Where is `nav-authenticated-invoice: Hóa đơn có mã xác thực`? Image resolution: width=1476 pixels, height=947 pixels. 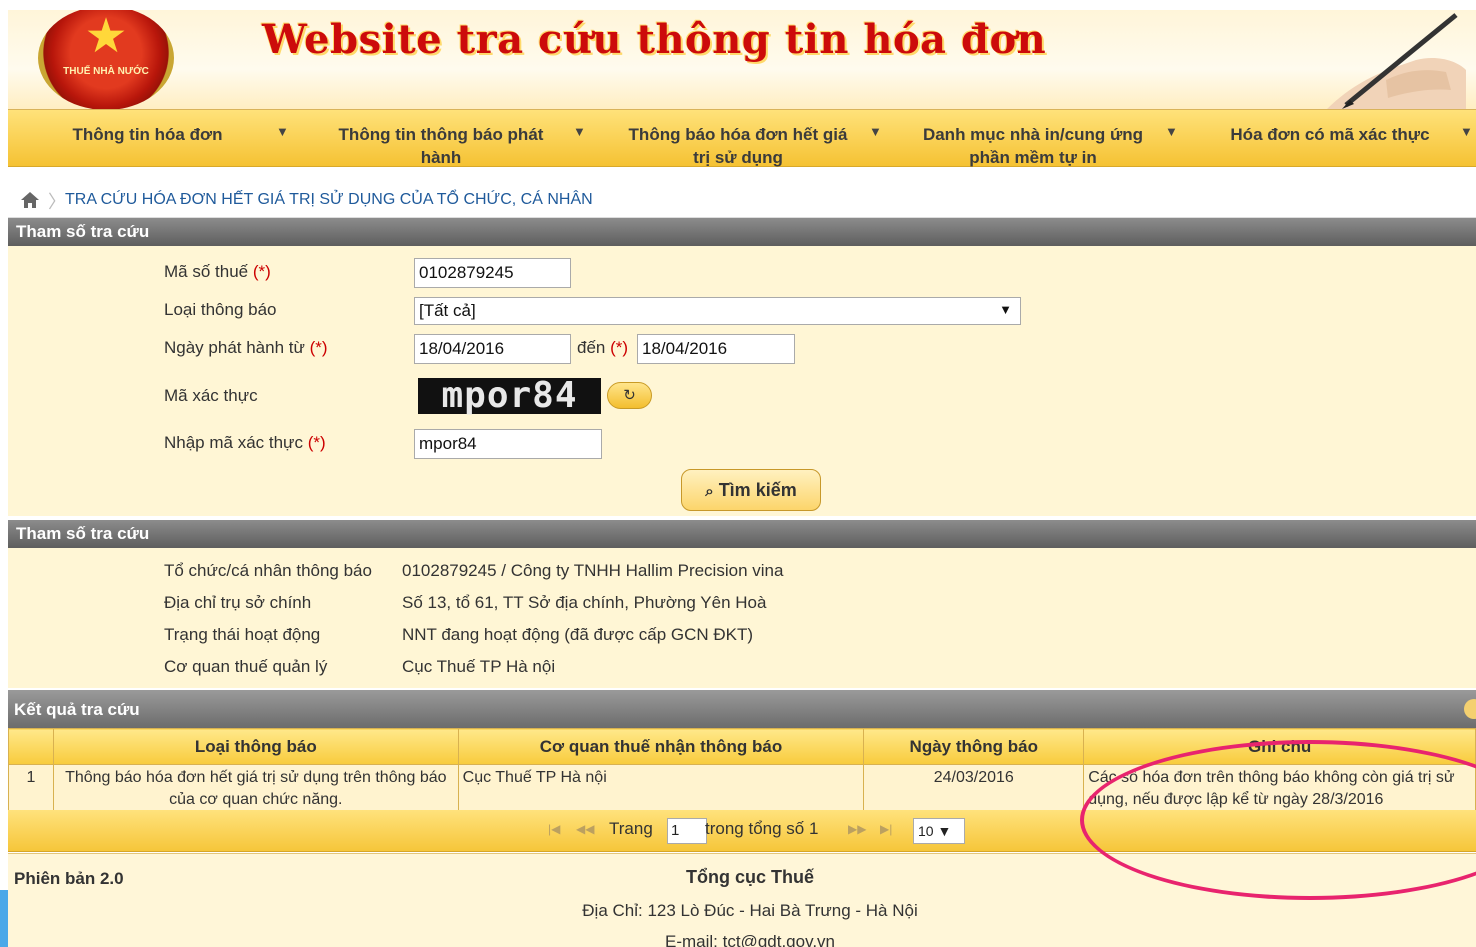 nav-authenticated-invoice: Hóa đơn có mã xác thực is located at coordinates (1330, 134).